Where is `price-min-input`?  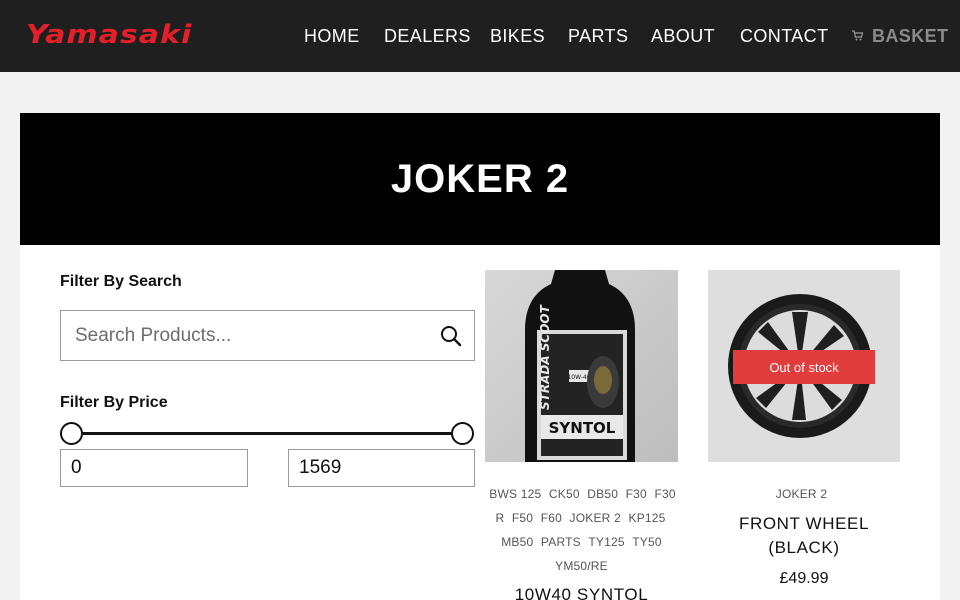
price-min-input is located at coordinates (154, 468).